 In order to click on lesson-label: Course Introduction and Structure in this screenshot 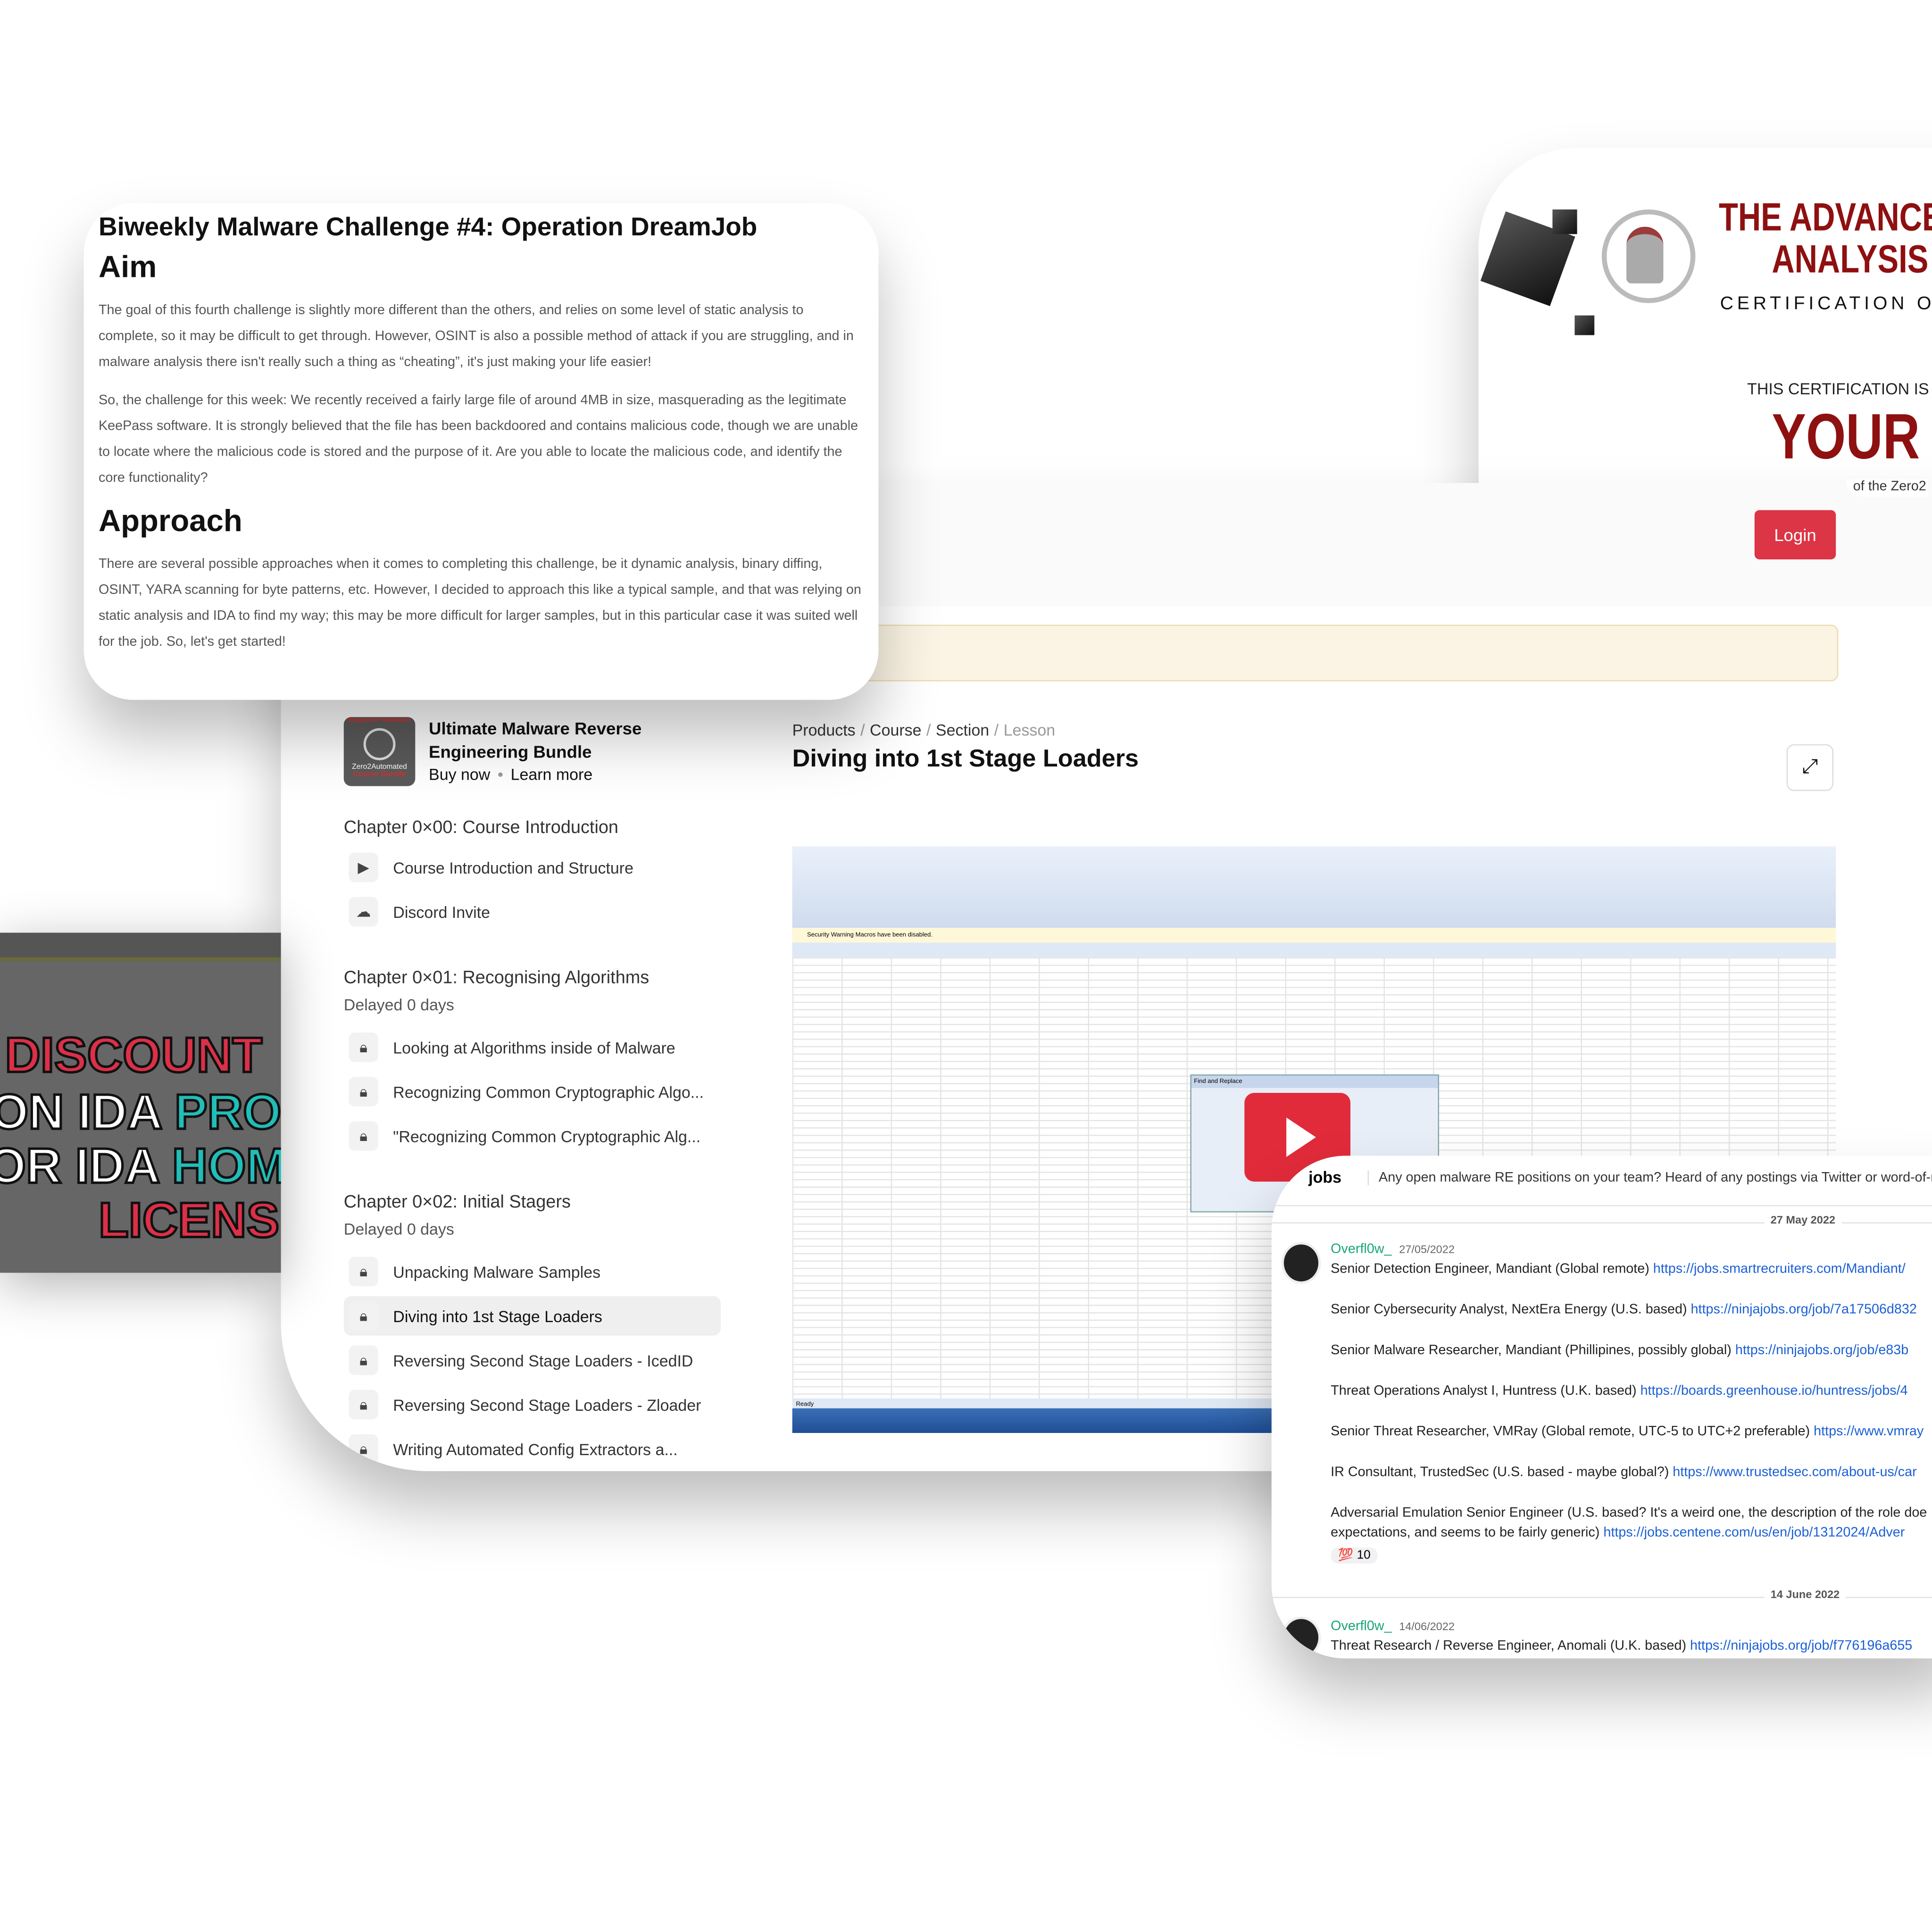, I will do `click(513, 867)`.